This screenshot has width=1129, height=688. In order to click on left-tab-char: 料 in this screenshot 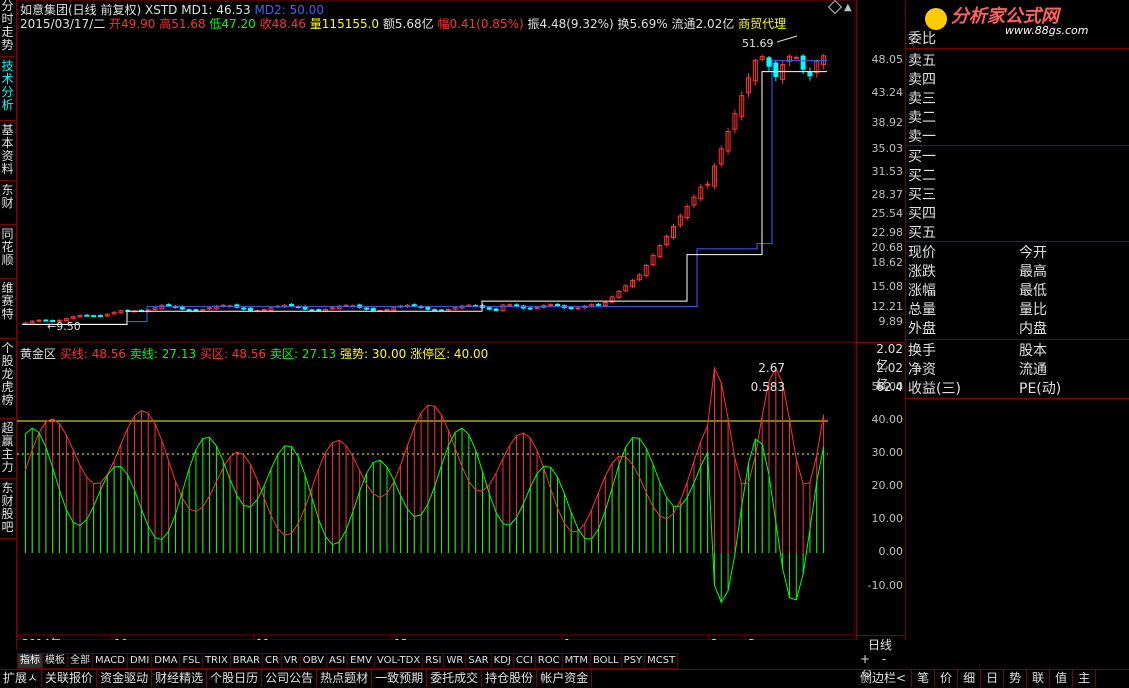, I will do `click(7, 169)`.